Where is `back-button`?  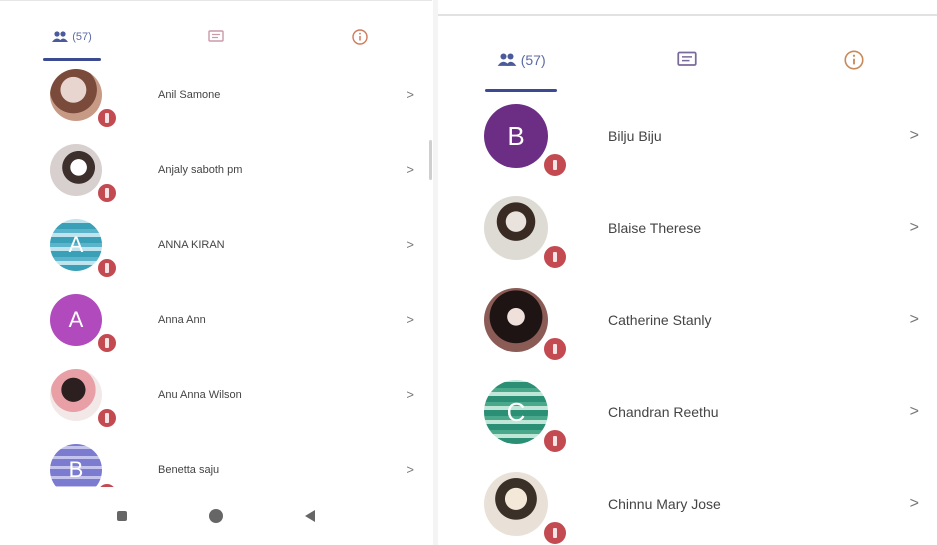 back-button is located at coordinates (310, 516).